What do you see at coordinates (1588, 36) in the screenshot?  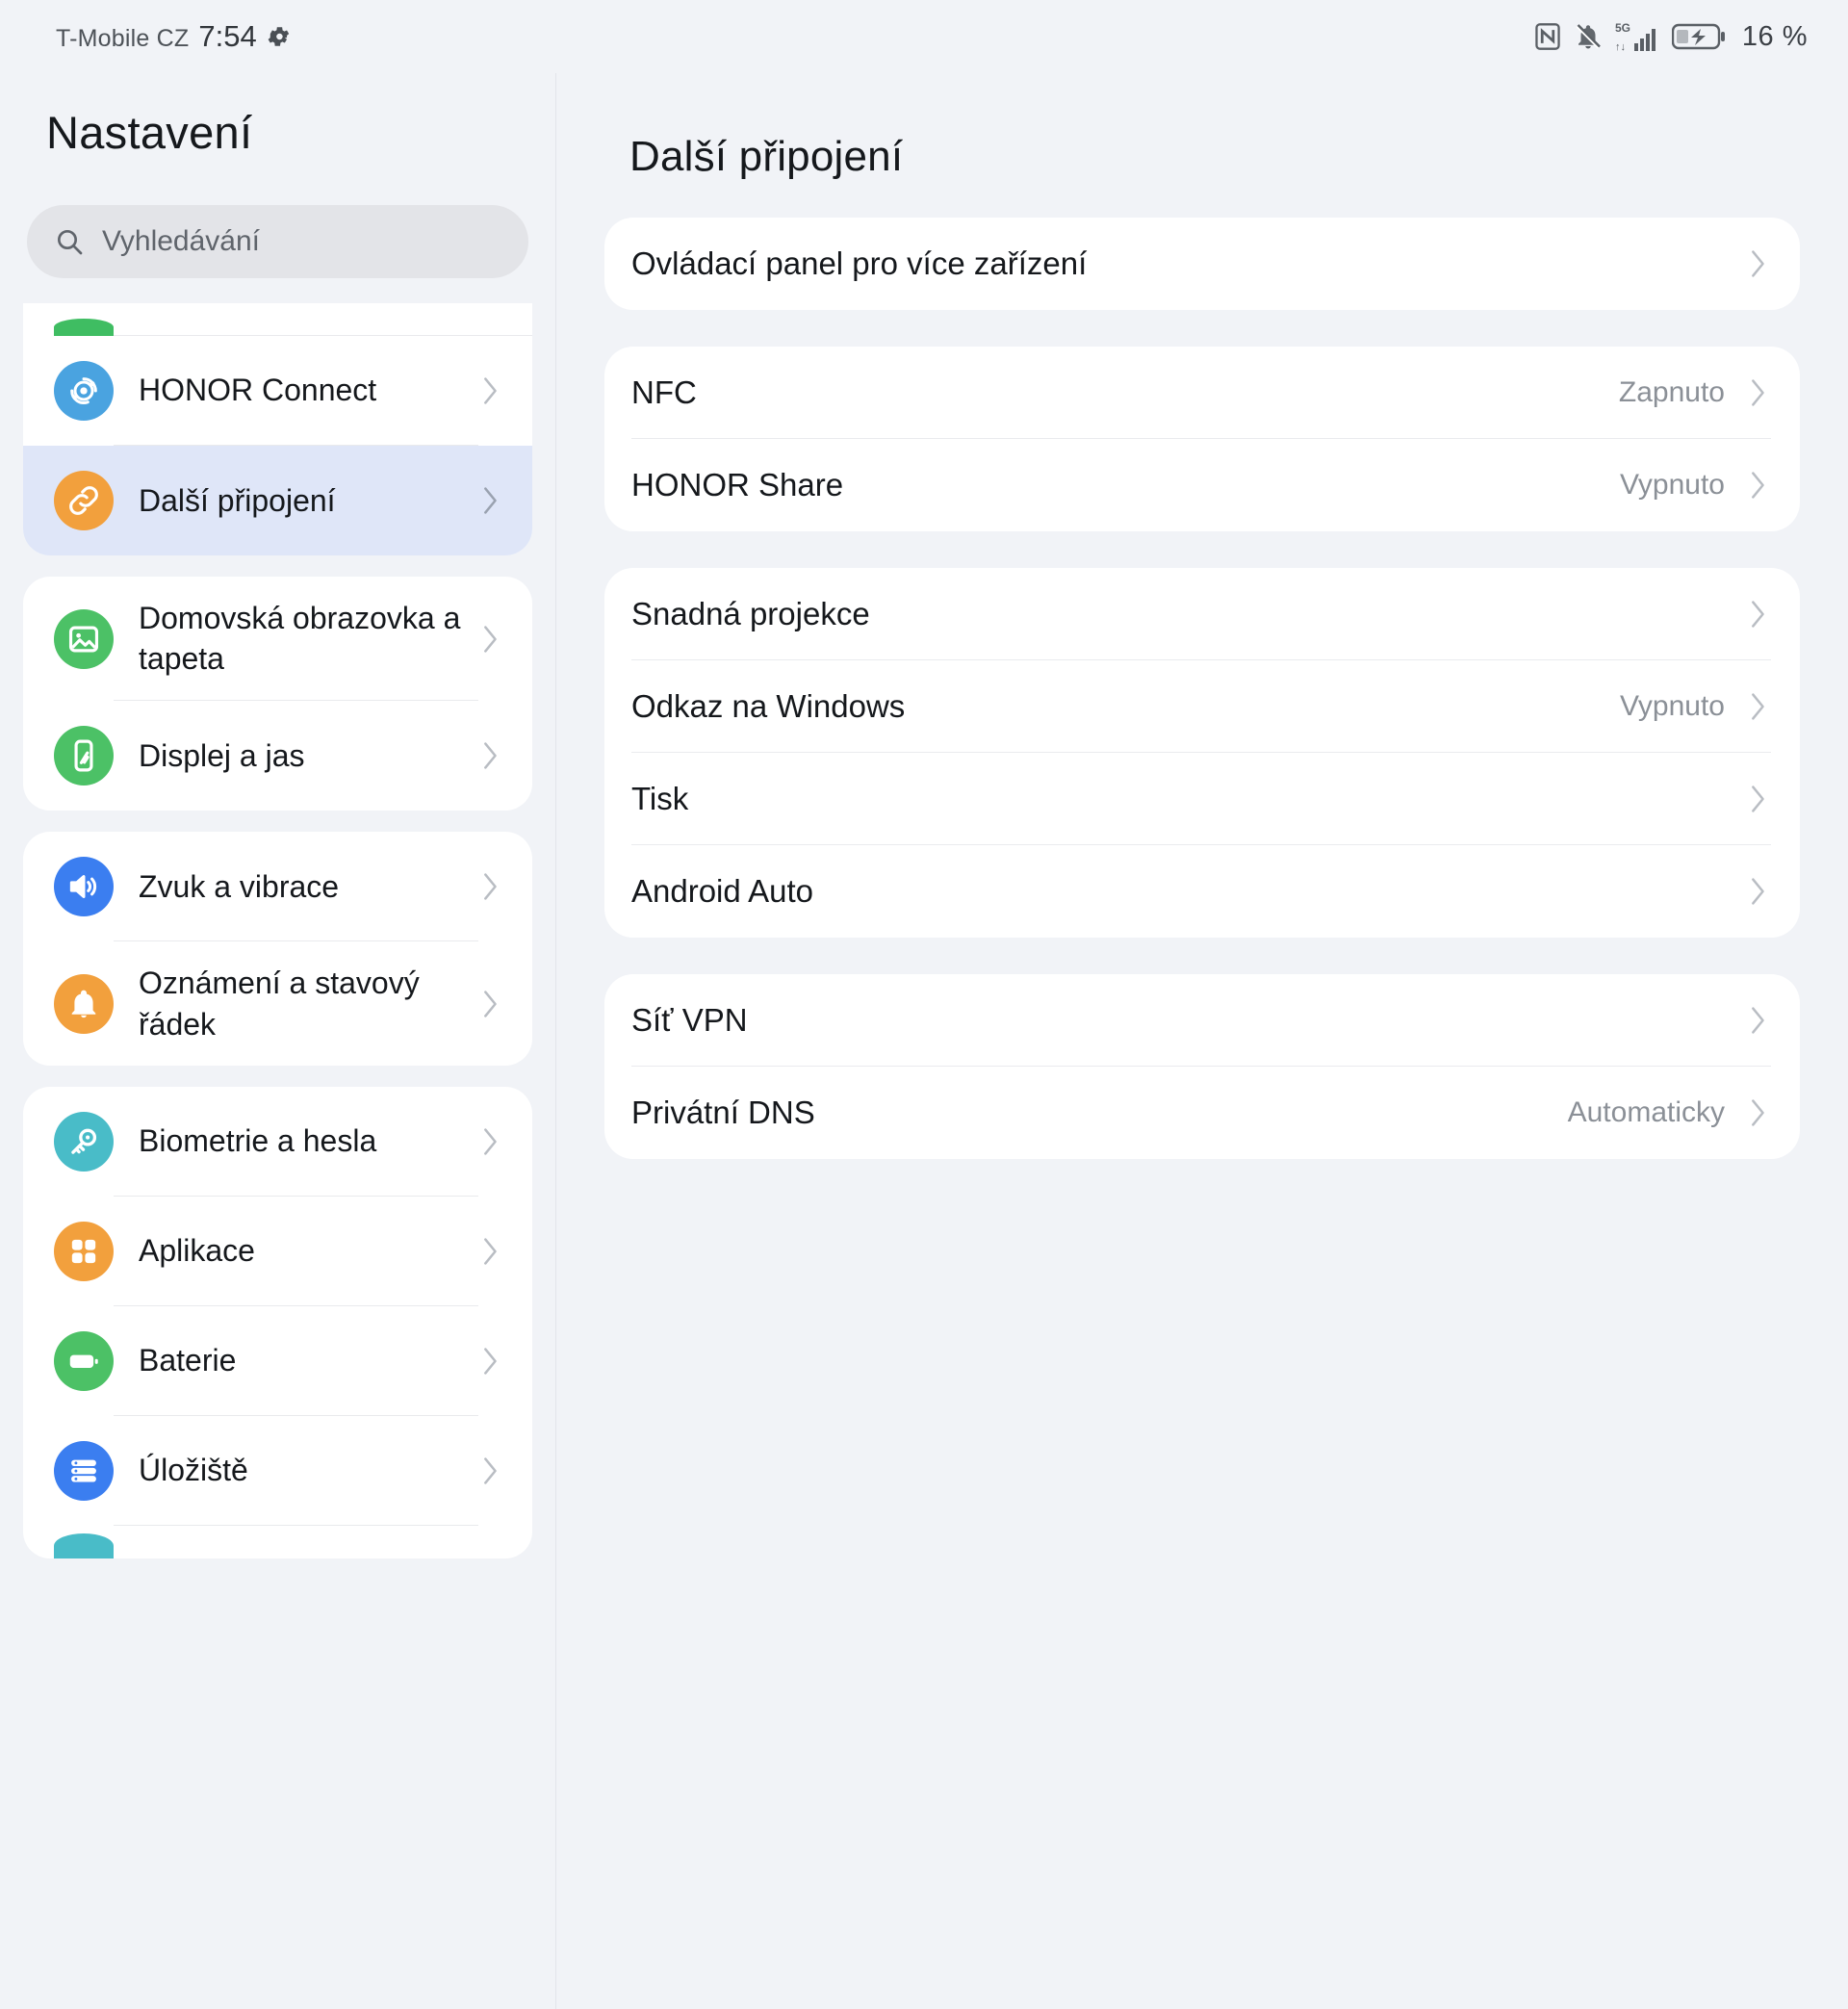 I see `bell-muted-icon` at bounding box center [1588, 36].